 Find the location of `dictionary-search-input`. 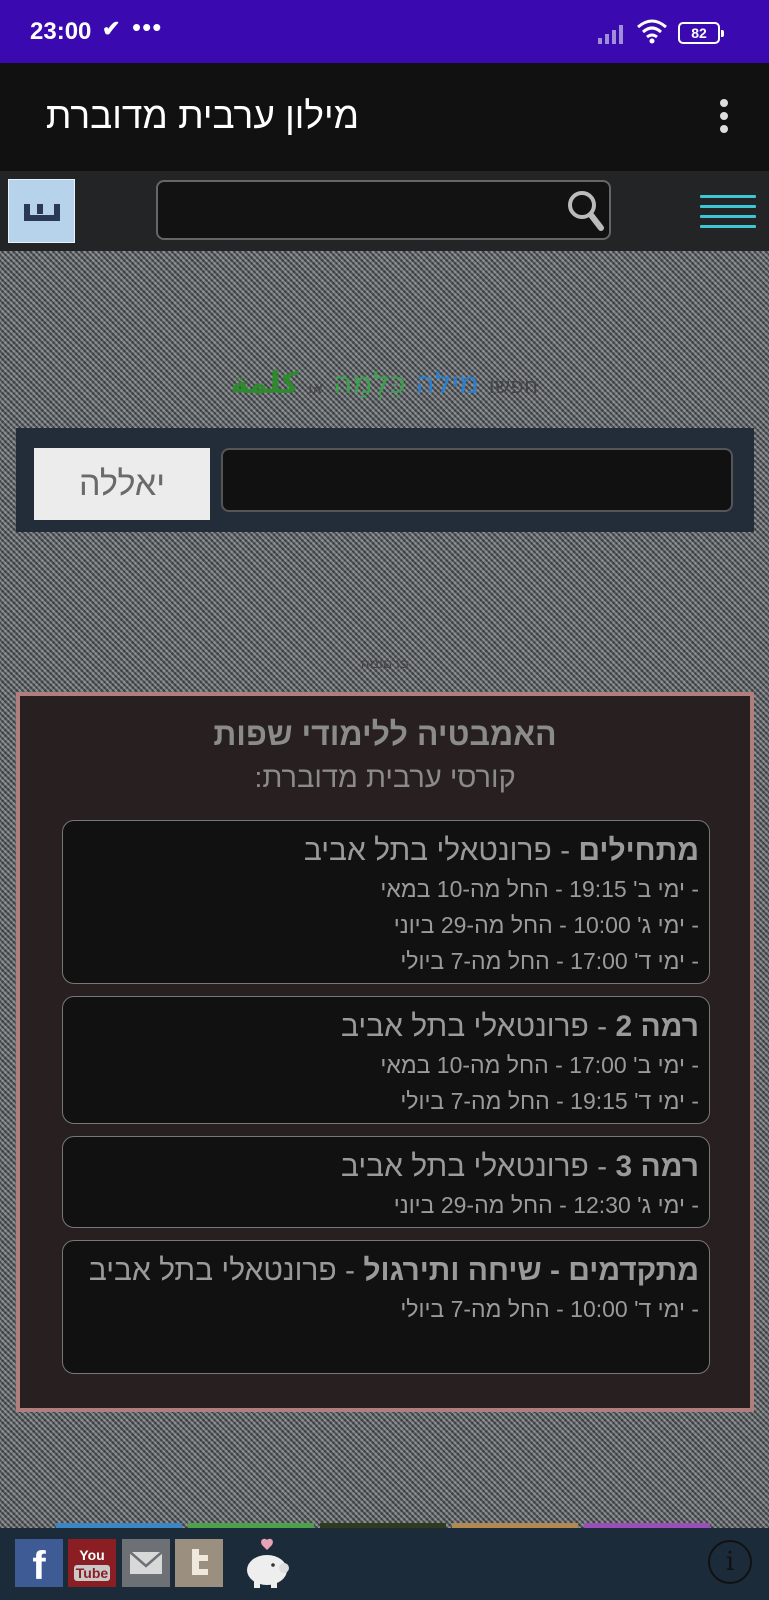

dictionary-search-input is located at coordinates (477, 480).